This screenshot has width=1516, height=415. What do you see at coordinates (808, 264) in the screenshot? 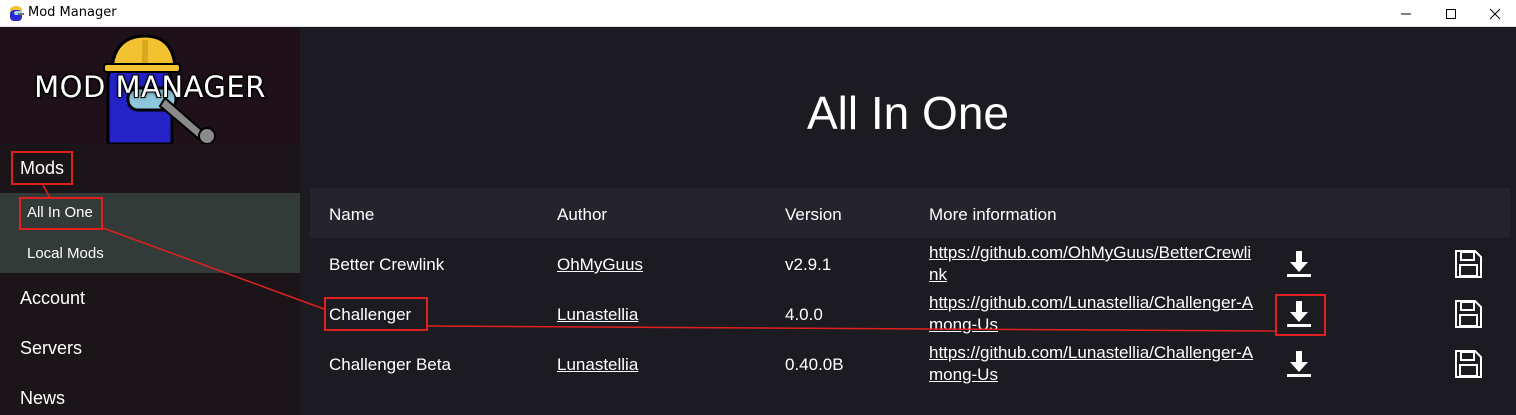
I see `mod-version: v2.9.1` at bounding box center [808, 264].